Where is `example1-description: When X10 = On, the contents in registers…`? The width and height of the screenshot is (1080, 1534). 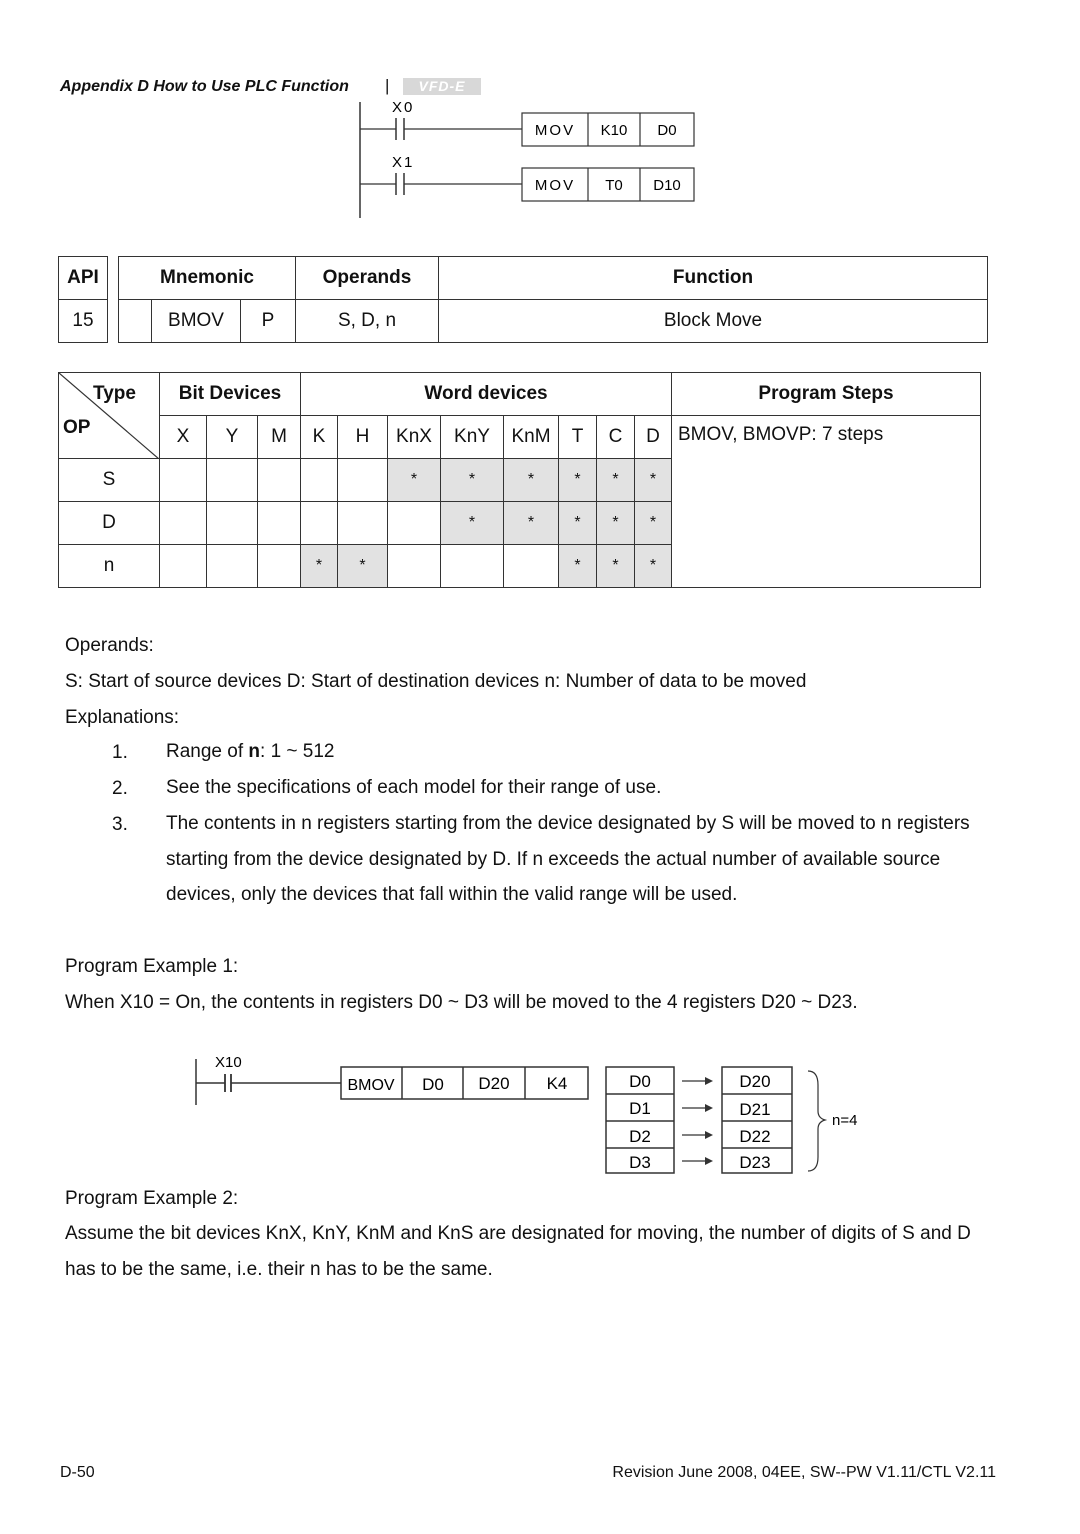 example1-description: When X10 = On, the contents in registers… is located at coordinates (461, 1002).